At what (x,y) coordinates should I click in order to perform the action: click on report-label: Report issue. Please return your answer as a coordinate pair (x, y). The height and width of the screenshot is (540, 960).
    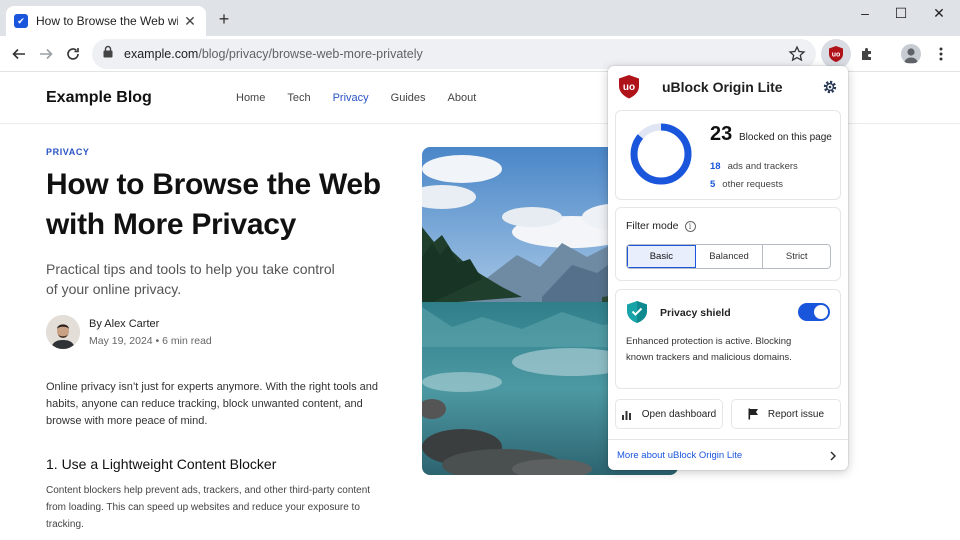
    Looking at the image, I should click on (796, 414).